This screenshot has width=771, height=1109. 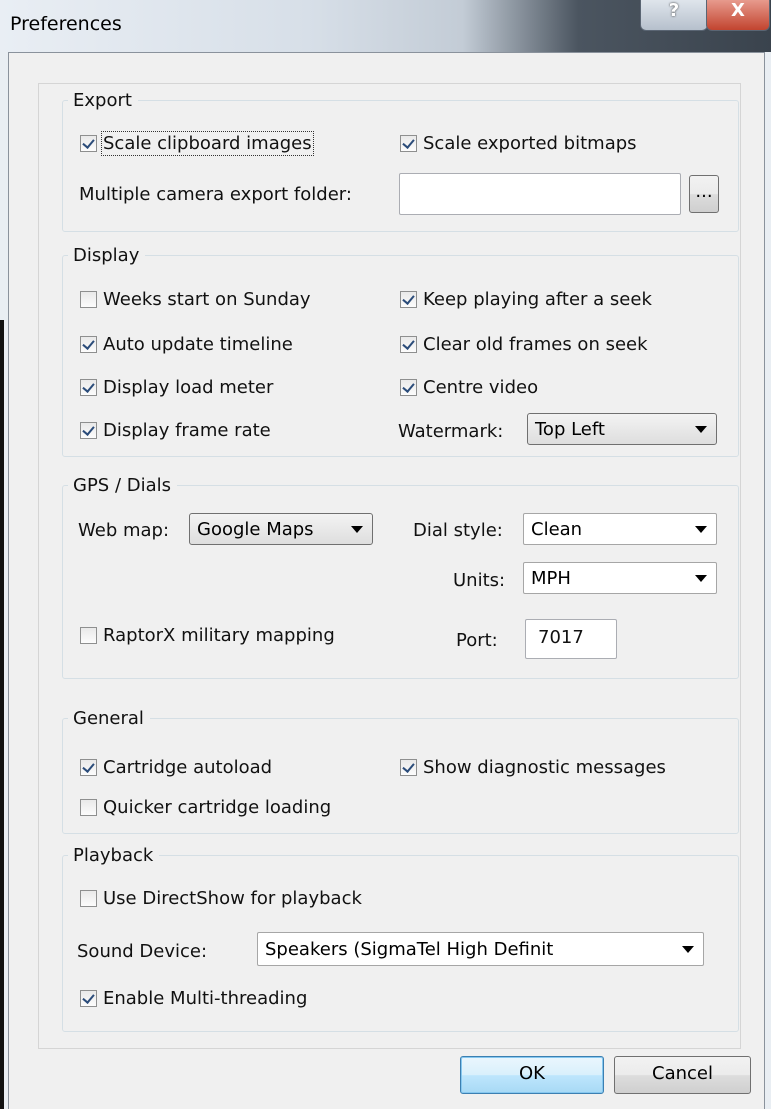 What do you see at coordinates (481, 387) in the screenshot?
I see `centre-video-label: Centre video` at bounding box center [481, 387].